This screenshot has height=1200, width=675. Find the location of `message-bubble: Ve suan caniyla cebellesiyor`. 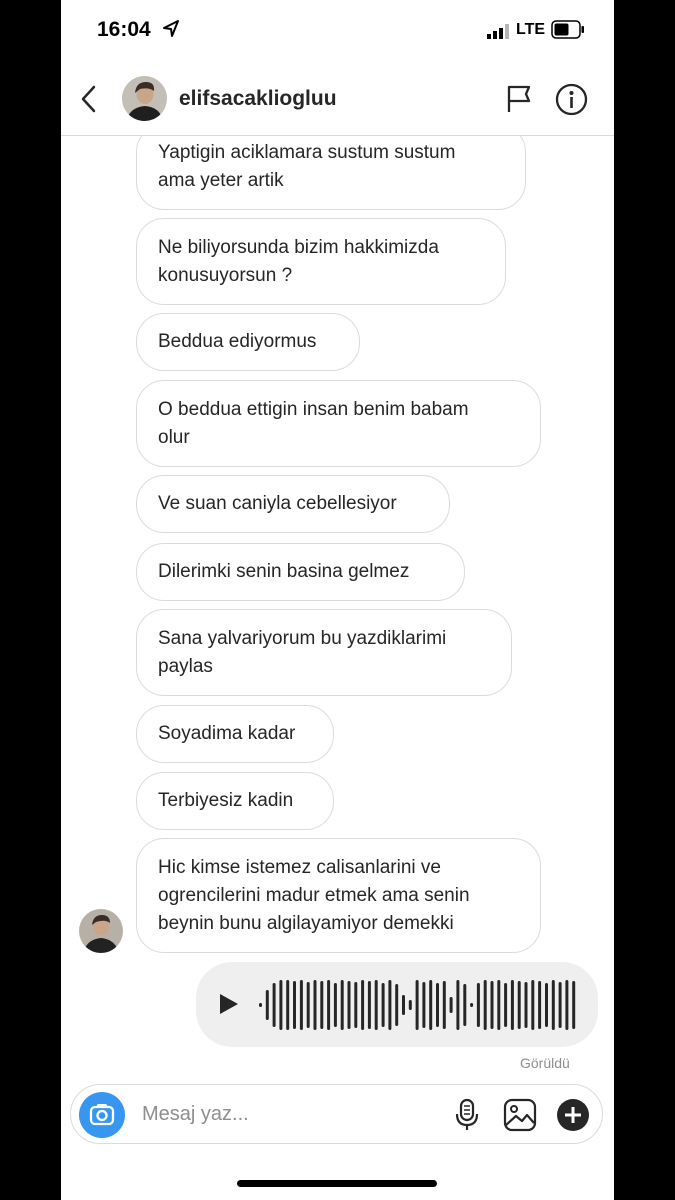

message-bubble: Ve suan caniyla cebellesiyor is located at coordinates (293, 504).